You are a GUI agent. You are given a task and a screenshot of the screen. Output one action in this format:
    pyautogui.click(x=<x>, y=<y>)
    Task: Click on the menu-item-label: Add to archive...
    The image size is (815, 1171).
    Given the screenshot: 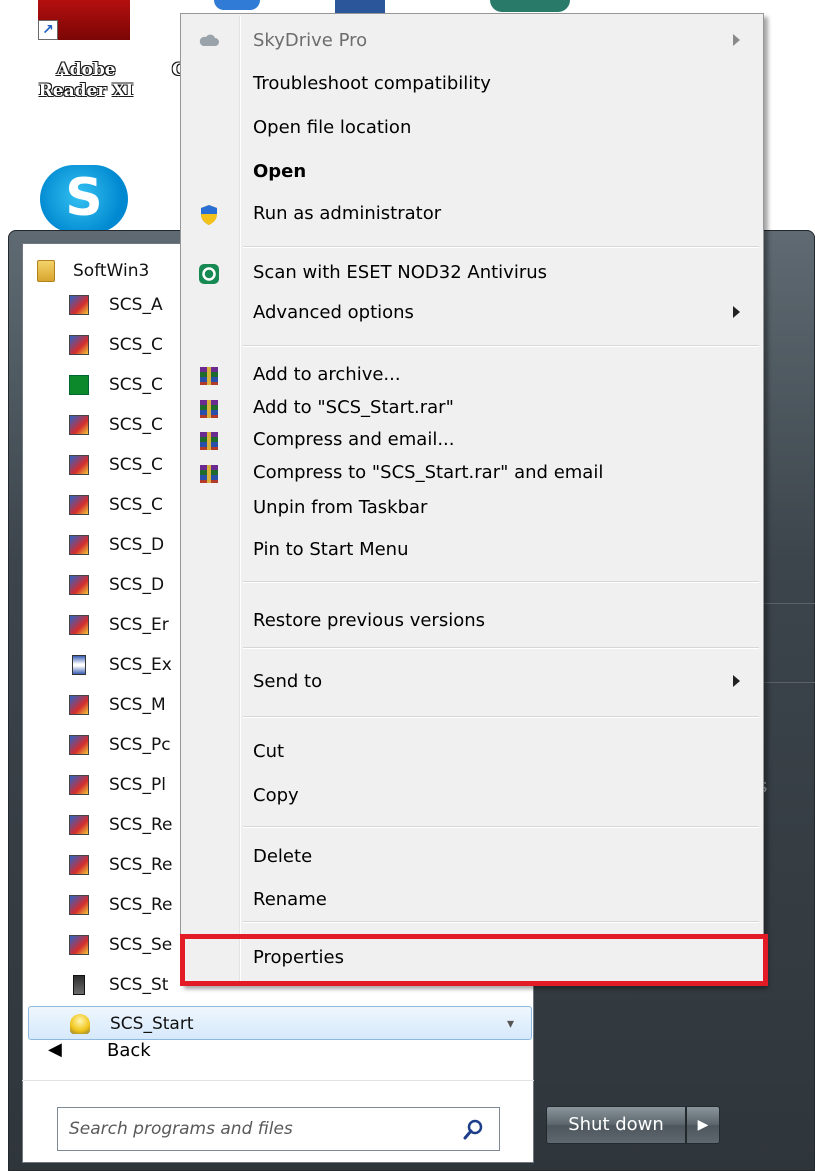 What is the action you would take?
    pyautogui.click(x=327, y=374)
    